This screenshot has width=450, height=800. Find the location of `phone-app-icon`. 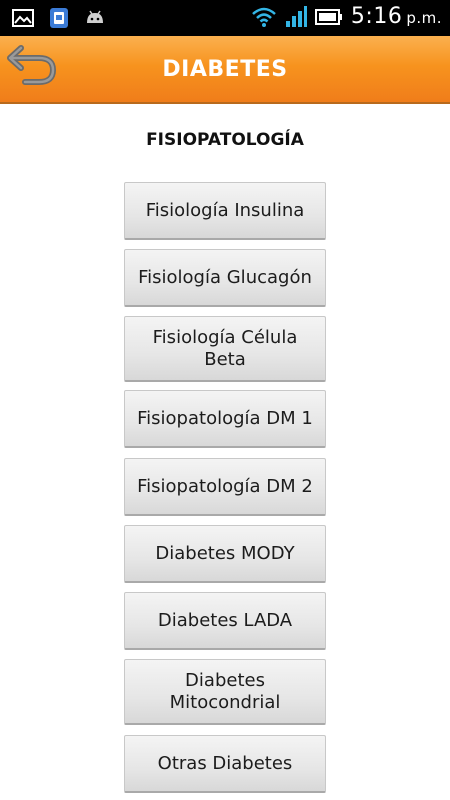

phone-app-icon is located at coordinates (59, 18).